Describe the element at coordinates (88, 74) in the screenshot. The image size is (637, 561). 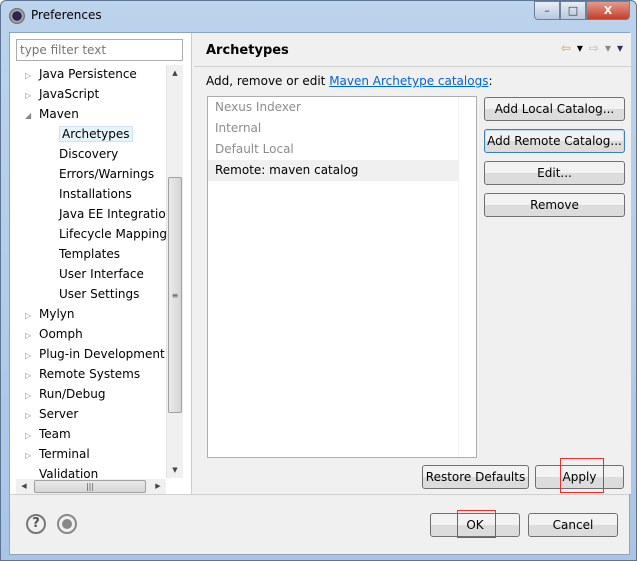
I see `tree-item-label: Java Persistence` at that location.